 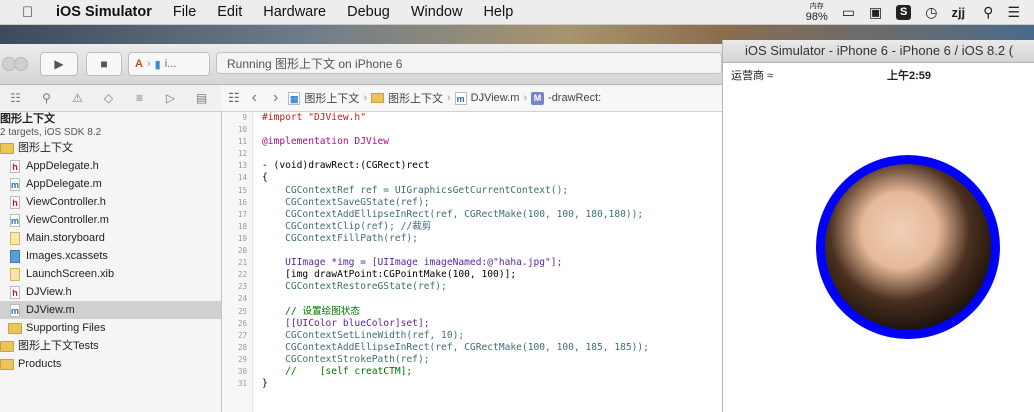 I want to click on back-arrow-icon: ‹, so click(x=254, y=98).